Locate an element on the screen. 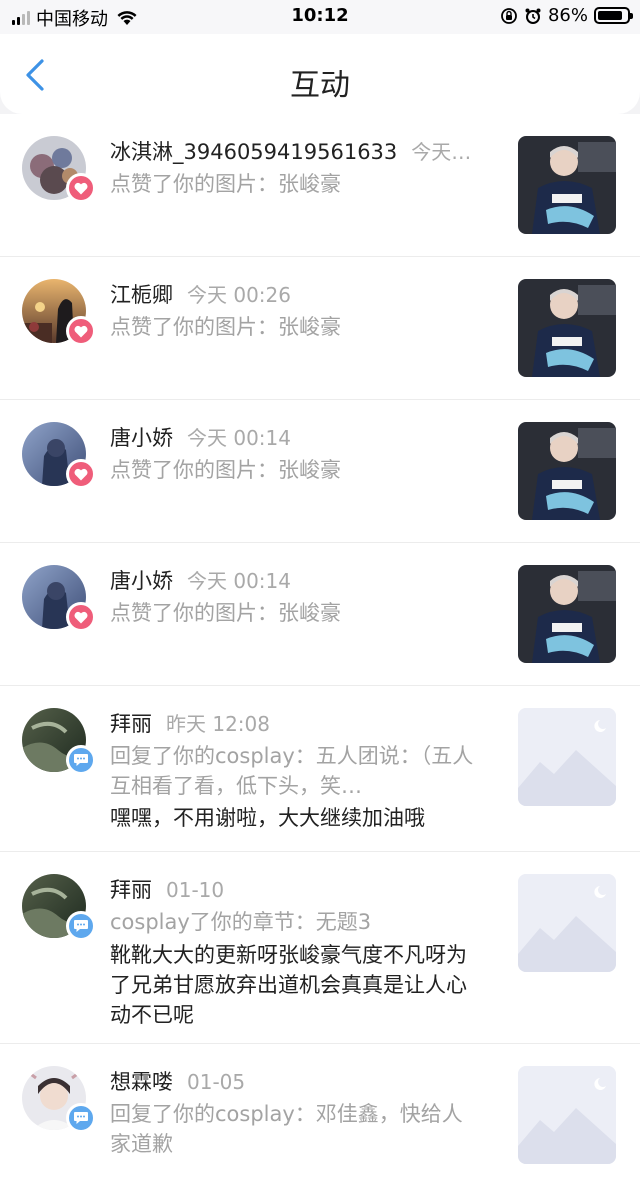  username-row: 想霖喽 01-05 is located at coordinates (177, 1081).